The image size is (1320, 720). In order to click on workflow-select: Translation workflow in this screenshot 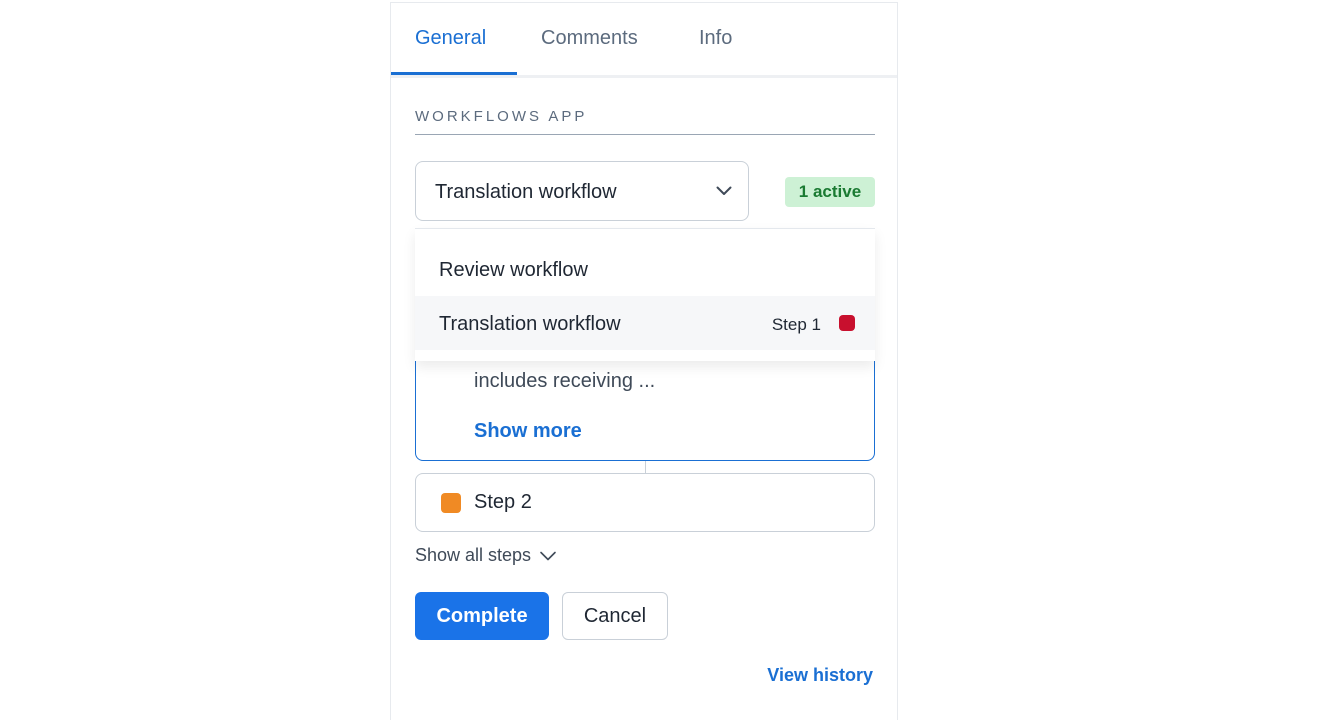, I will do `click(582, 191)`.